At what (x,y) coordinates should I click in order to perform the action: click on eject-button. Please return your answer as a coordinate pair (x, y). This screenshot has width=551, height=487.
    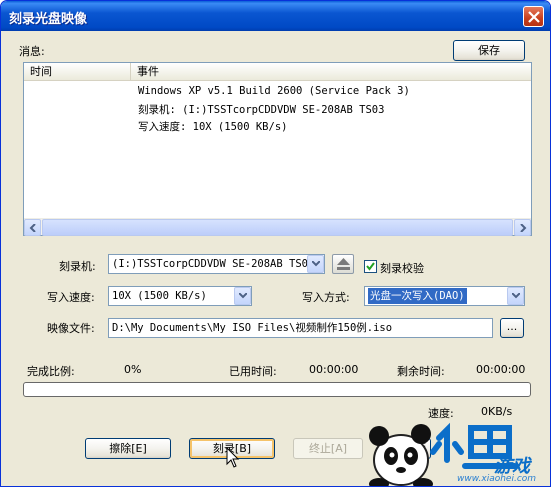
    Looking at the image, I should click on (343, 264).